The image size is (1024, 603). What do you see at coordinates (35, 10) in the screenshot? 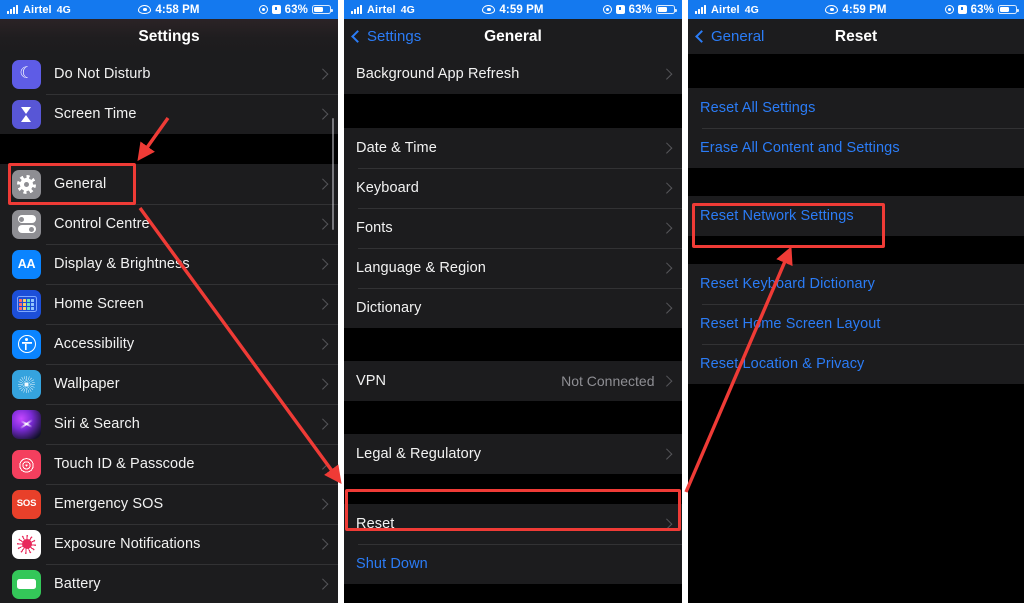
I see `status-bar-left: Airtel 4G` at bounding box center [35, 10].